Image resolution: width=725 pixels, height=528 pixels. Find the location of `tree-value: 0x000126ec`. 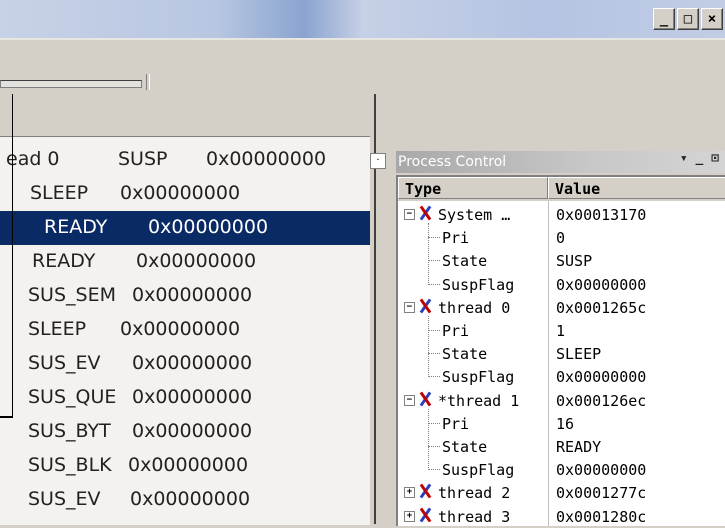

tree-value: 0x000126ec is located at coordinates (601, 400).